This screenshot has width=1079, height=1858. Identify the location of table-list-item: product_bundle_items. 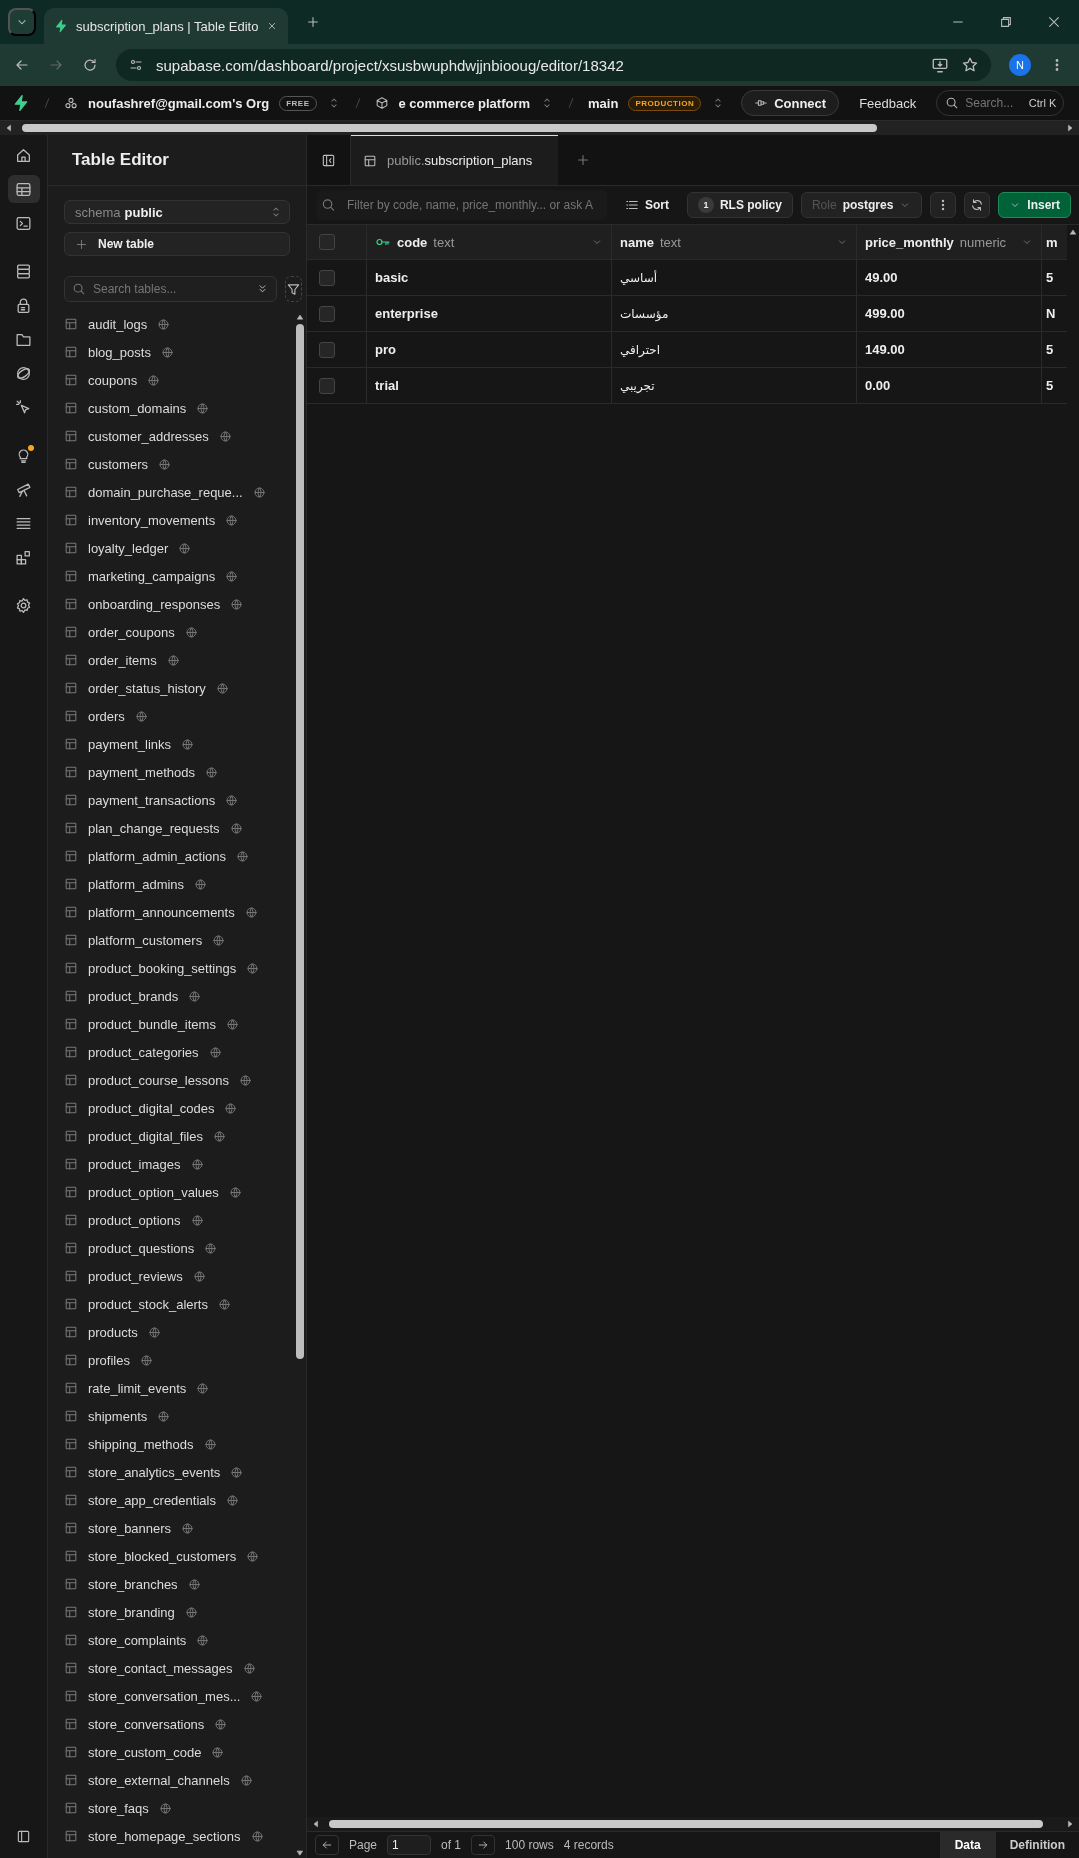
(151, 1024).